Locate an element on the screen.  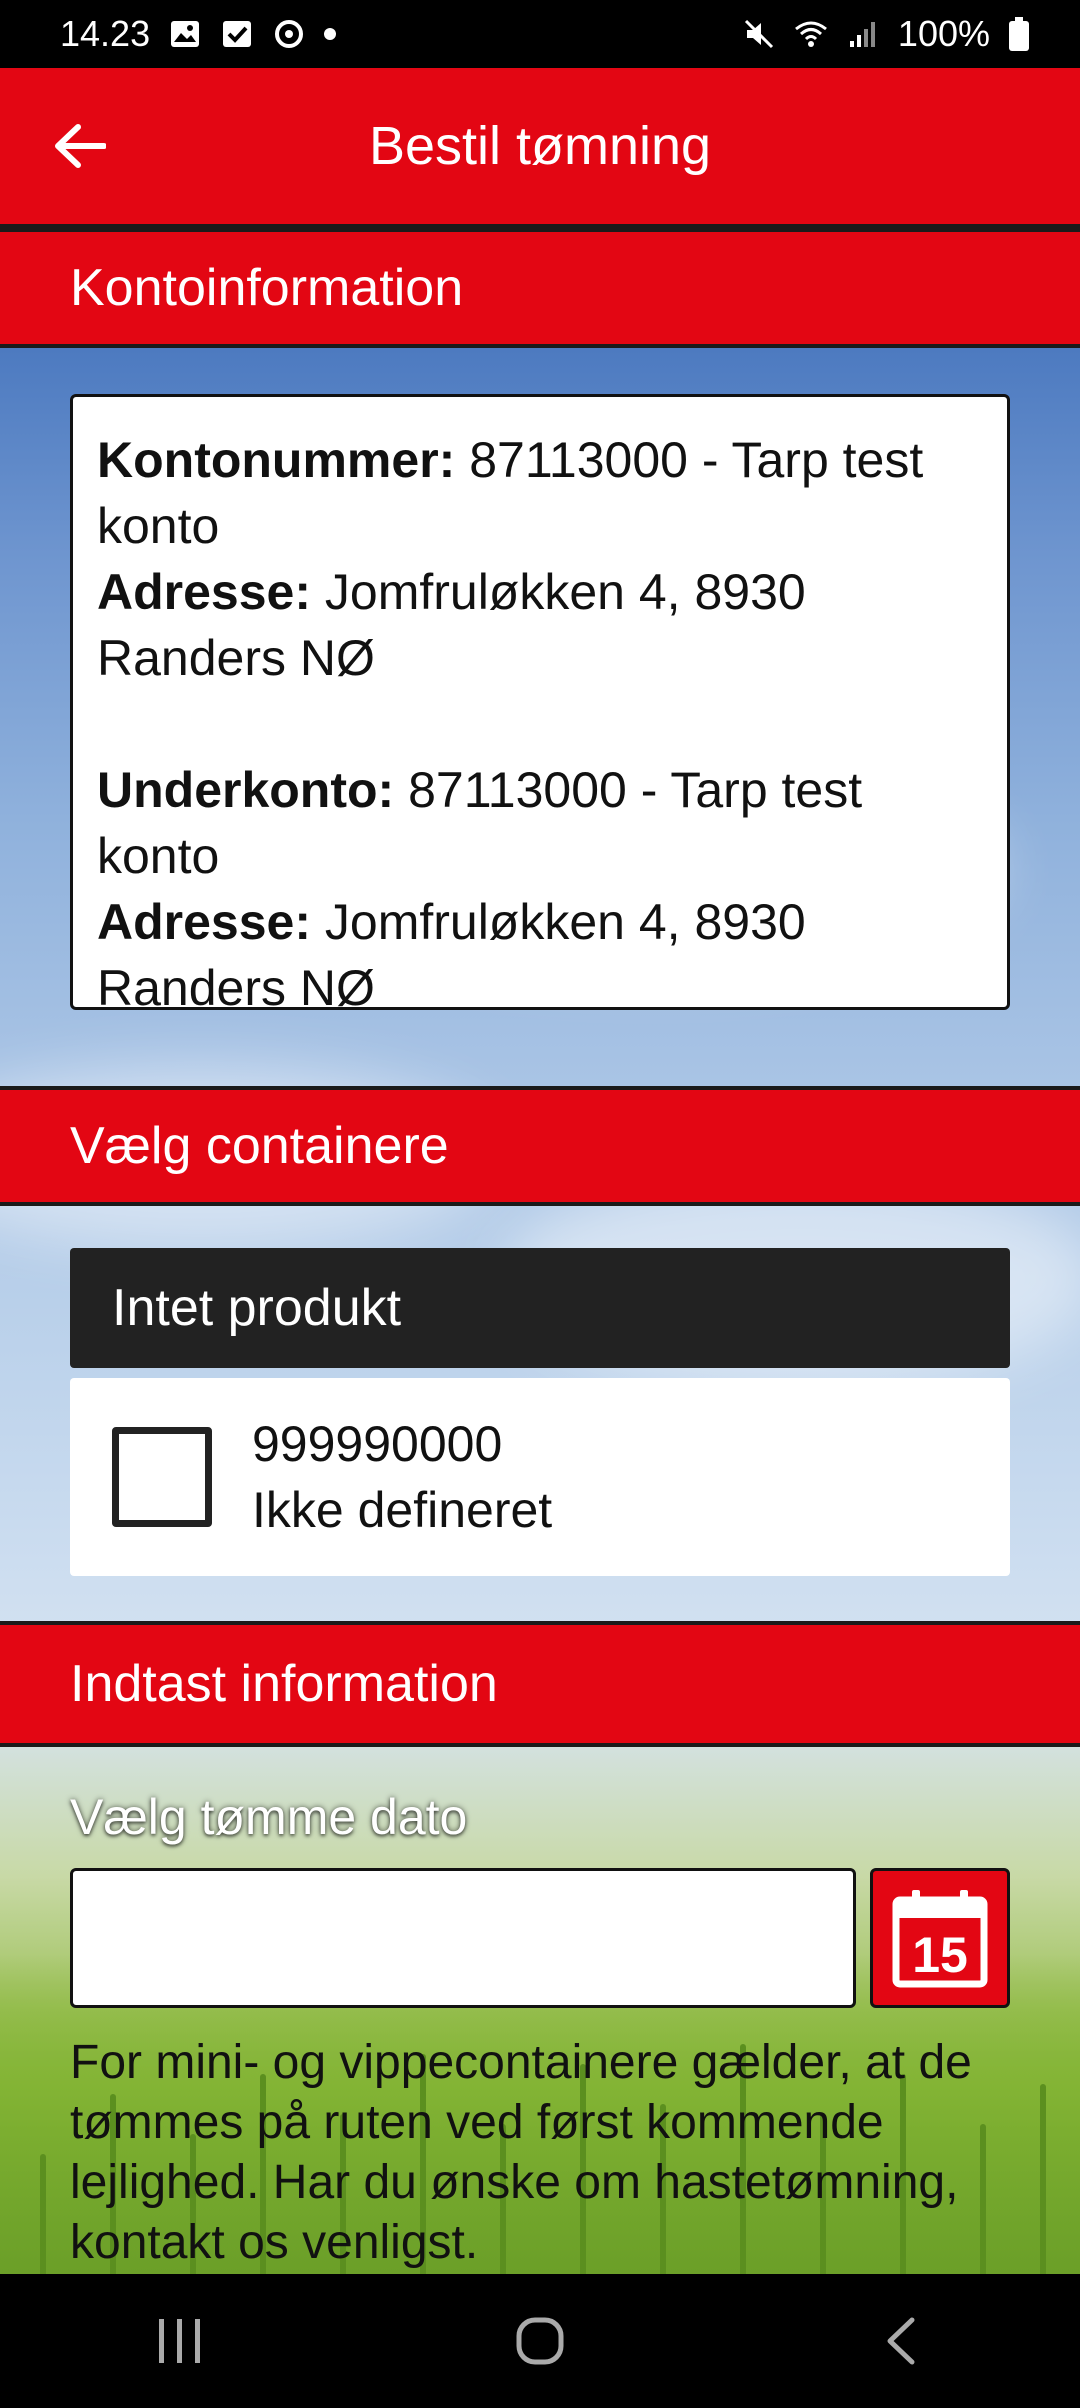
account-number-line: Kontonummer: 87113000 - Tarp test konto is located at coordinates (540, 493).